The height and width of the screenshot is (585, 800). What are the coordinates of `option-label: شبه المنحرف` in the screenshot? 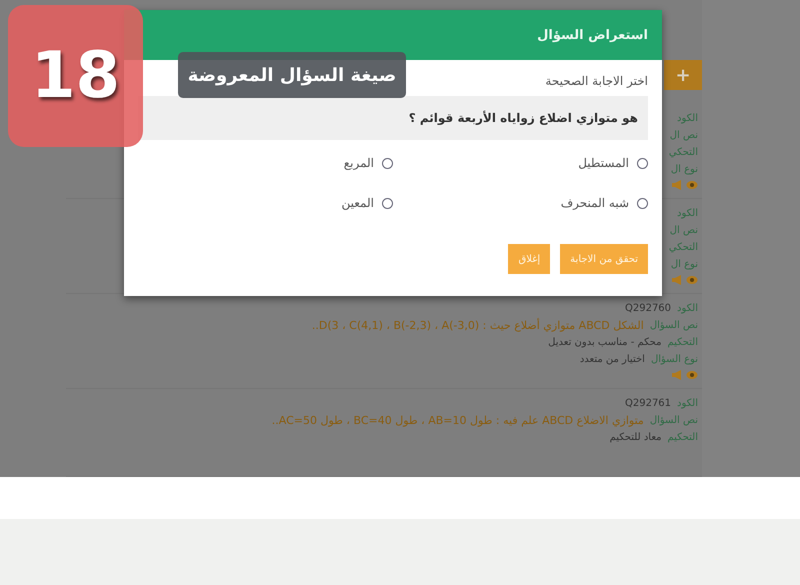 It's located at (594, 203).